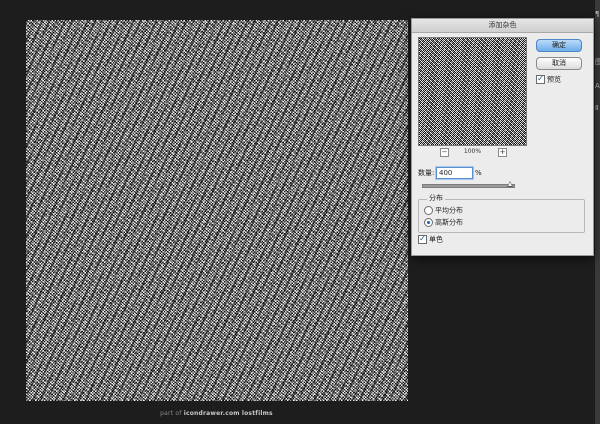 The width and height of the screenshot is (600, 424). What do you see at coordinates (478, 173) in the screenshot?
I see `amount-unit: %` at bounding box center [478, 173].